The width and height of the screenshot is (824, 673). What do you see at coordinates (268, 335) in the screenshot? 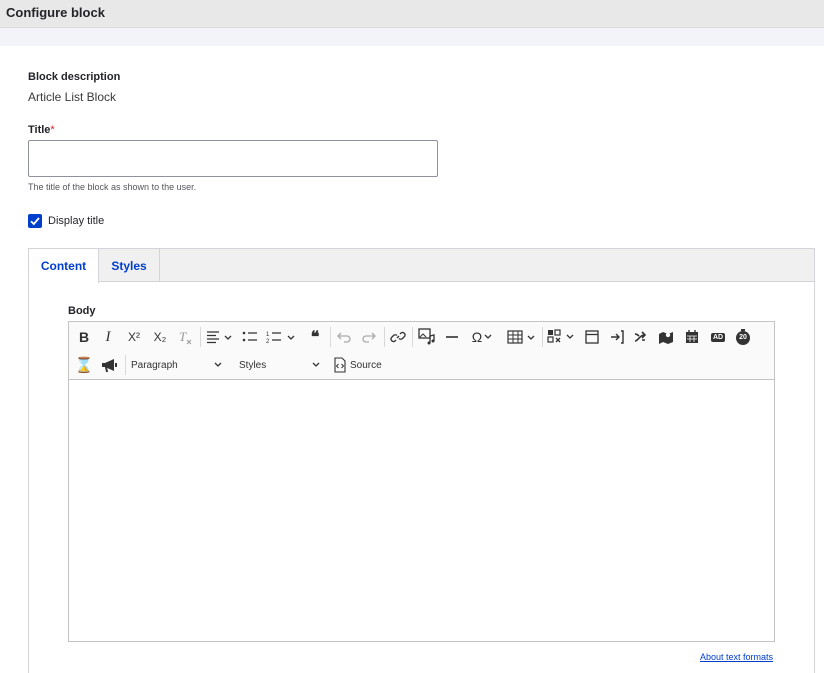
I see `svg-text: 1` at bounding box center [268, 335].